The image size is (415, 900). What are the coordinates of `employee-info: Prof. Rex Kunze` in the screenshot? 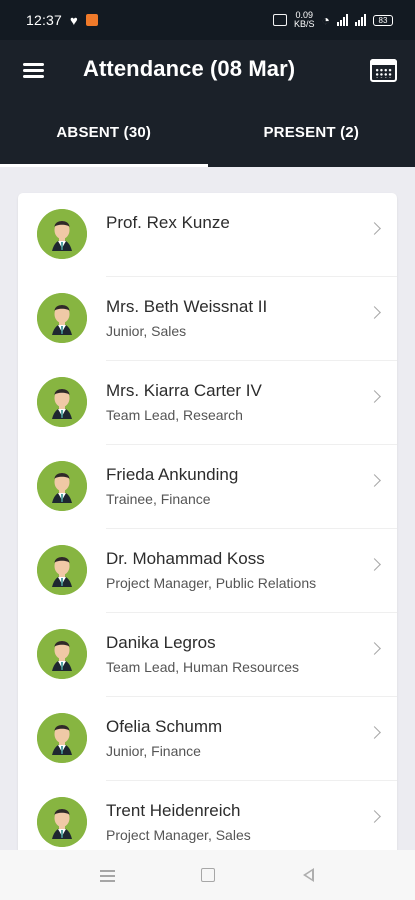 It's located at (231, 226).